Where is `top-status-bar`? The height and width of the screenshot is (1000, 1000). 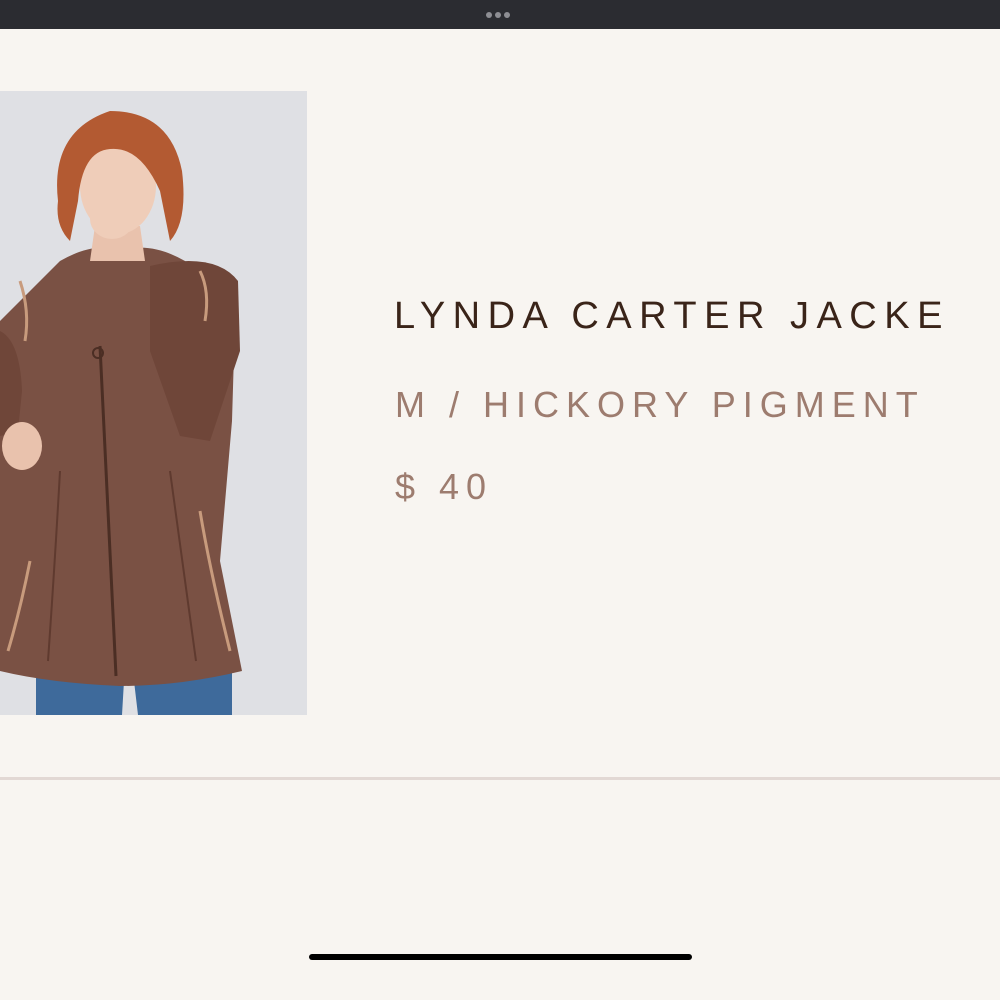
top-status-bar is located at coordinates (500, 14).